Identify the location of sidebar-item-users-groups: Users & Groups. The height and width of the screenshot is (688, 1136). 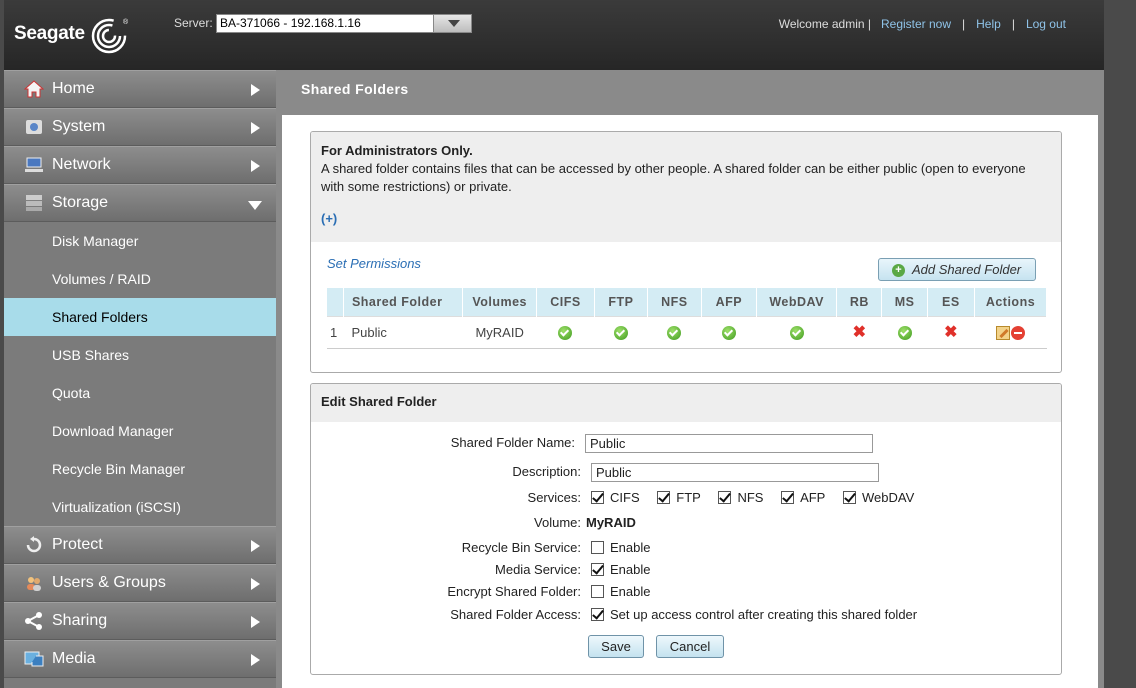
(140, 583).